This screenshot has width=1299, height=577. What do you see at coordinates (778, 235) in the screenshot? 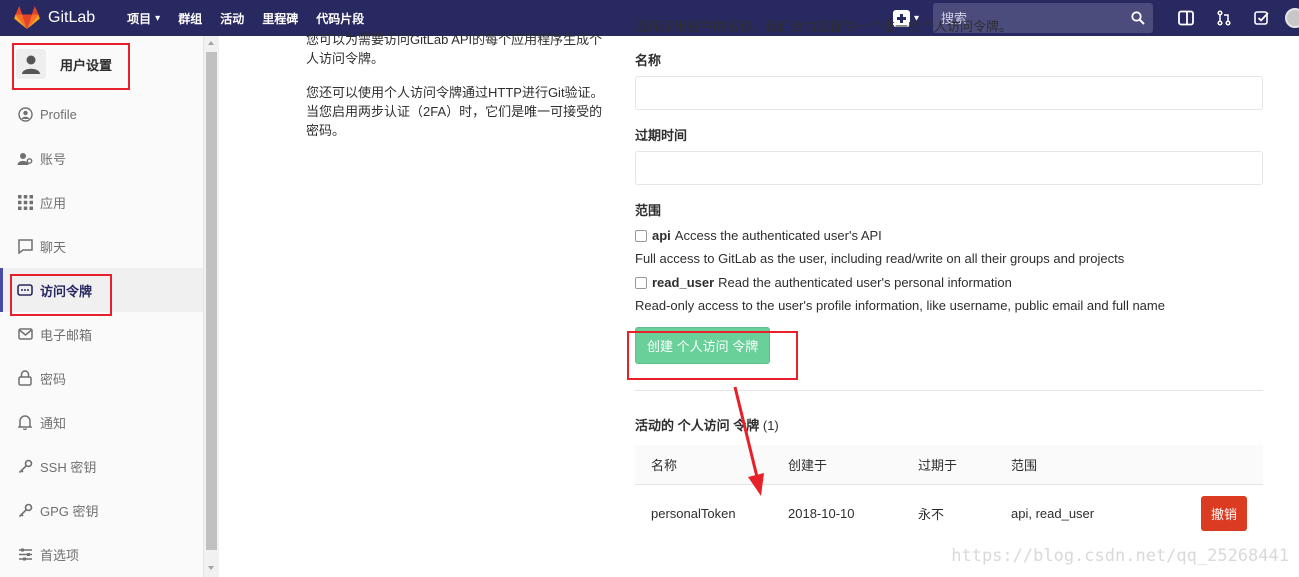
I see `scope-api-title: Access the authenticated user's API` at bounding box center [778, 235].